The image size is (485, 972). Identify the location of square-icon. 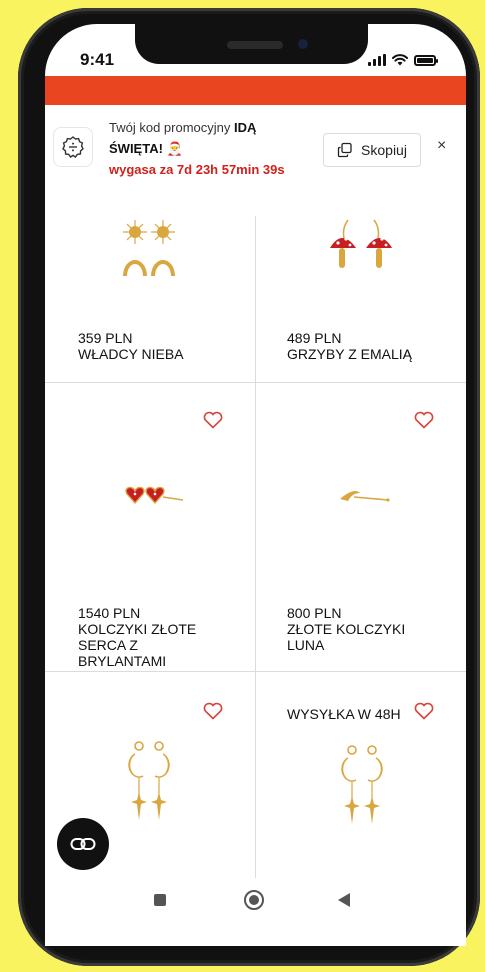
(160, 900).